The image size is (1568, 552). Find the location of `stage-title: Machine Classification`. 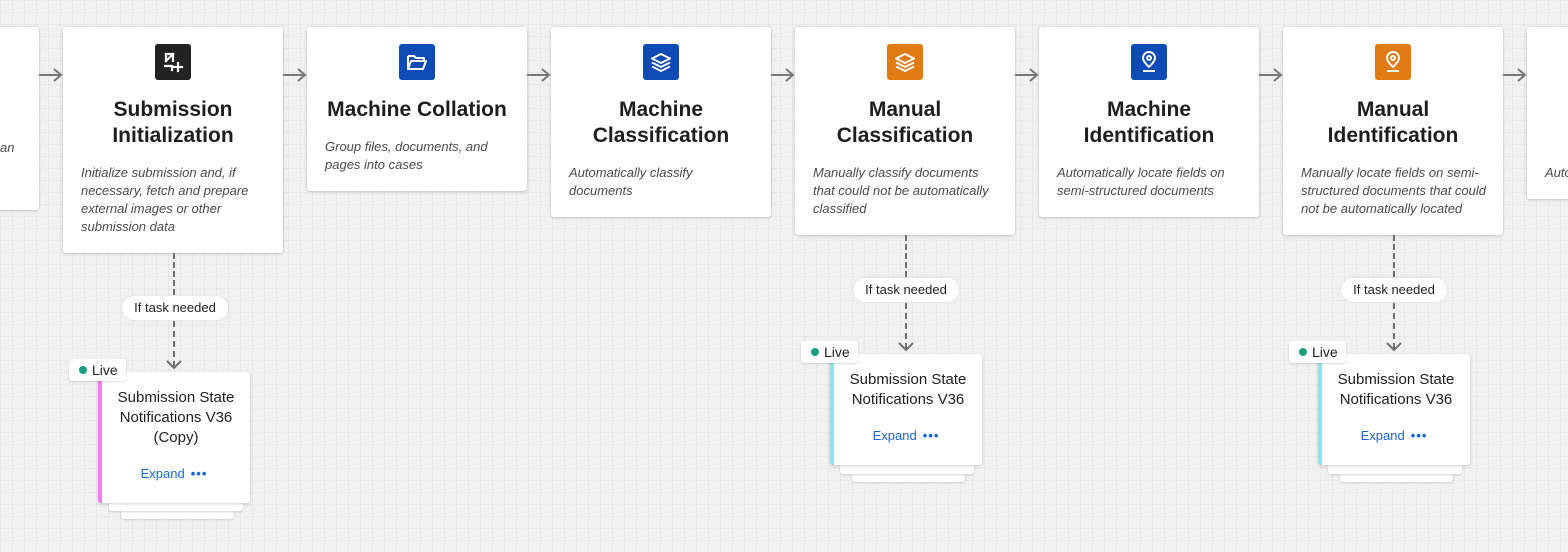

stage-title: Machine Classification is located at coordinates (661, 122).